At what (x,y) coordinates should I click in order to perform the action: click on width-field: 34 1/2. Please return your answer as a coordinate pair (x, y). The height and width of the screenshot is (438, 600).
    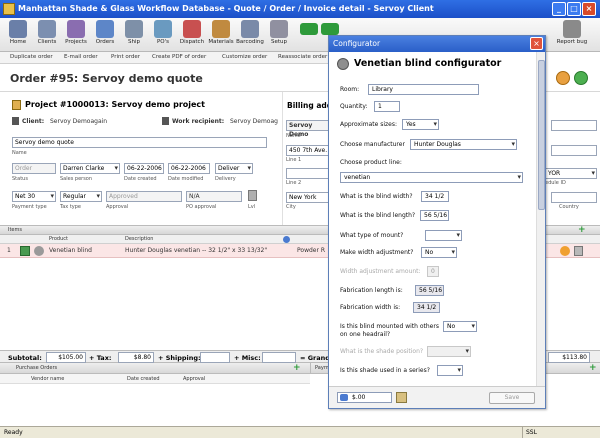
    Looking at the image, I should click on (435, 196).